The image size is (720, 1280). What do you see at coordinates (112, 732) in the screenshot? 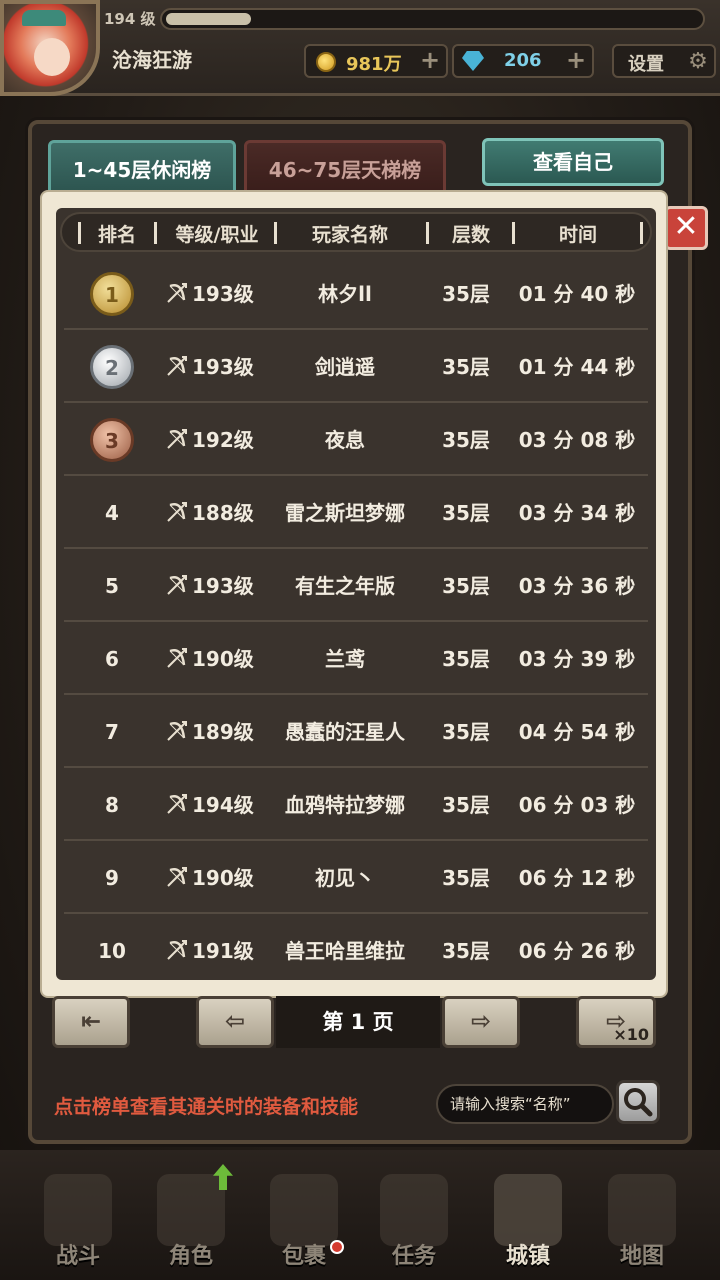
I see `rank-number: 7` at bounding box center [112, 732].